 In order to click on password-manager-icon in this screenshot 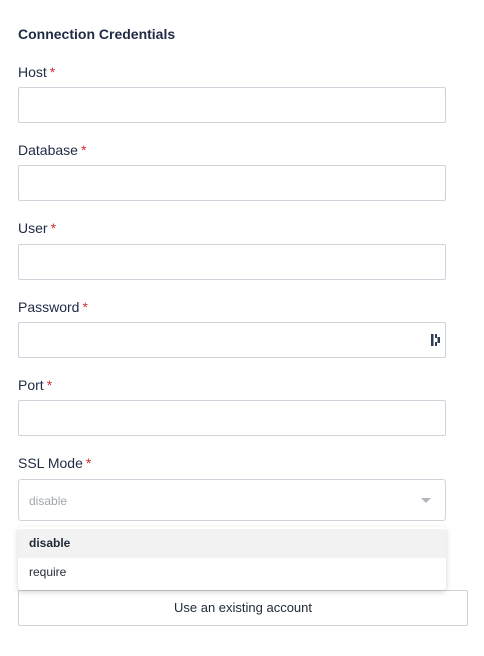, I will do `click(436, 340)`.